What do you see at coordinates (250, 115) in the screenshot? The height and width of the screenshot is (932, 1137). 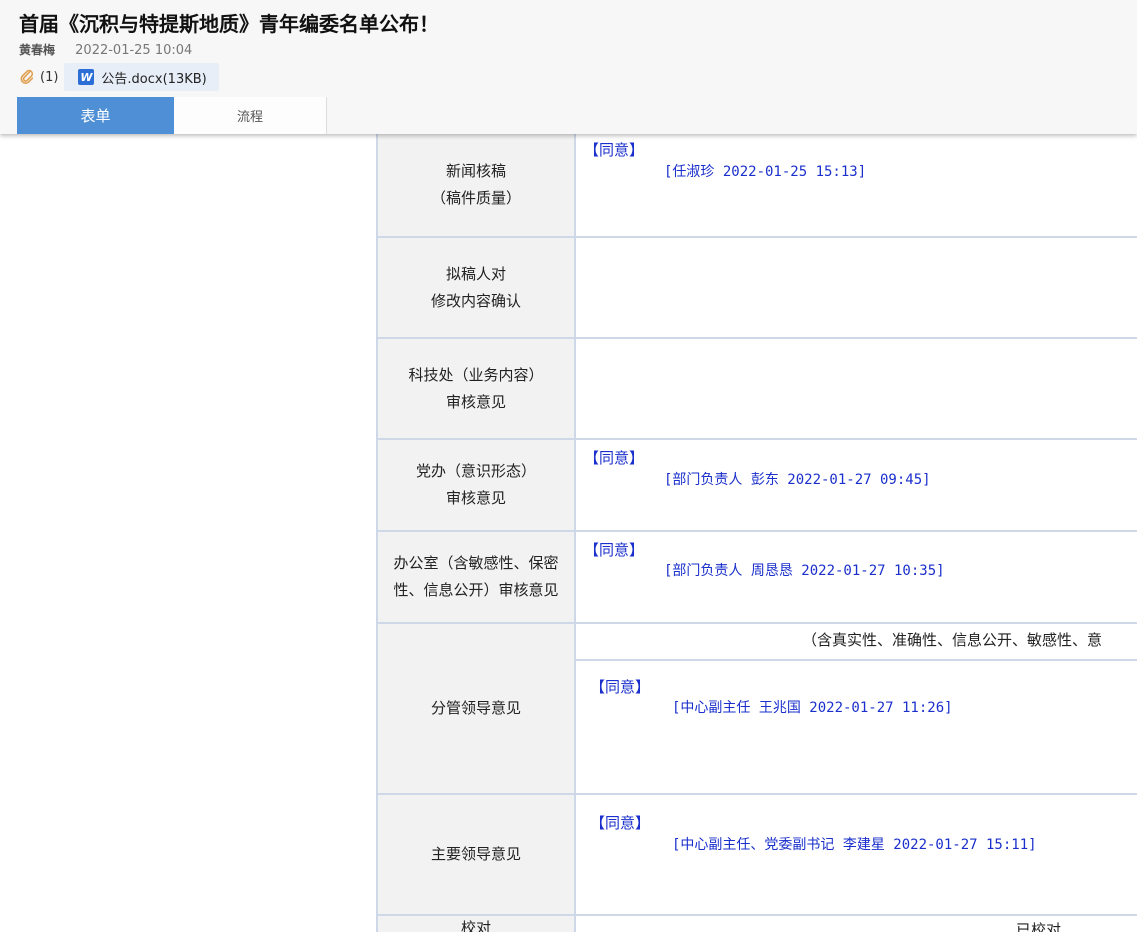 I see `tab-process: 流程` at bounding box center [250, 115].